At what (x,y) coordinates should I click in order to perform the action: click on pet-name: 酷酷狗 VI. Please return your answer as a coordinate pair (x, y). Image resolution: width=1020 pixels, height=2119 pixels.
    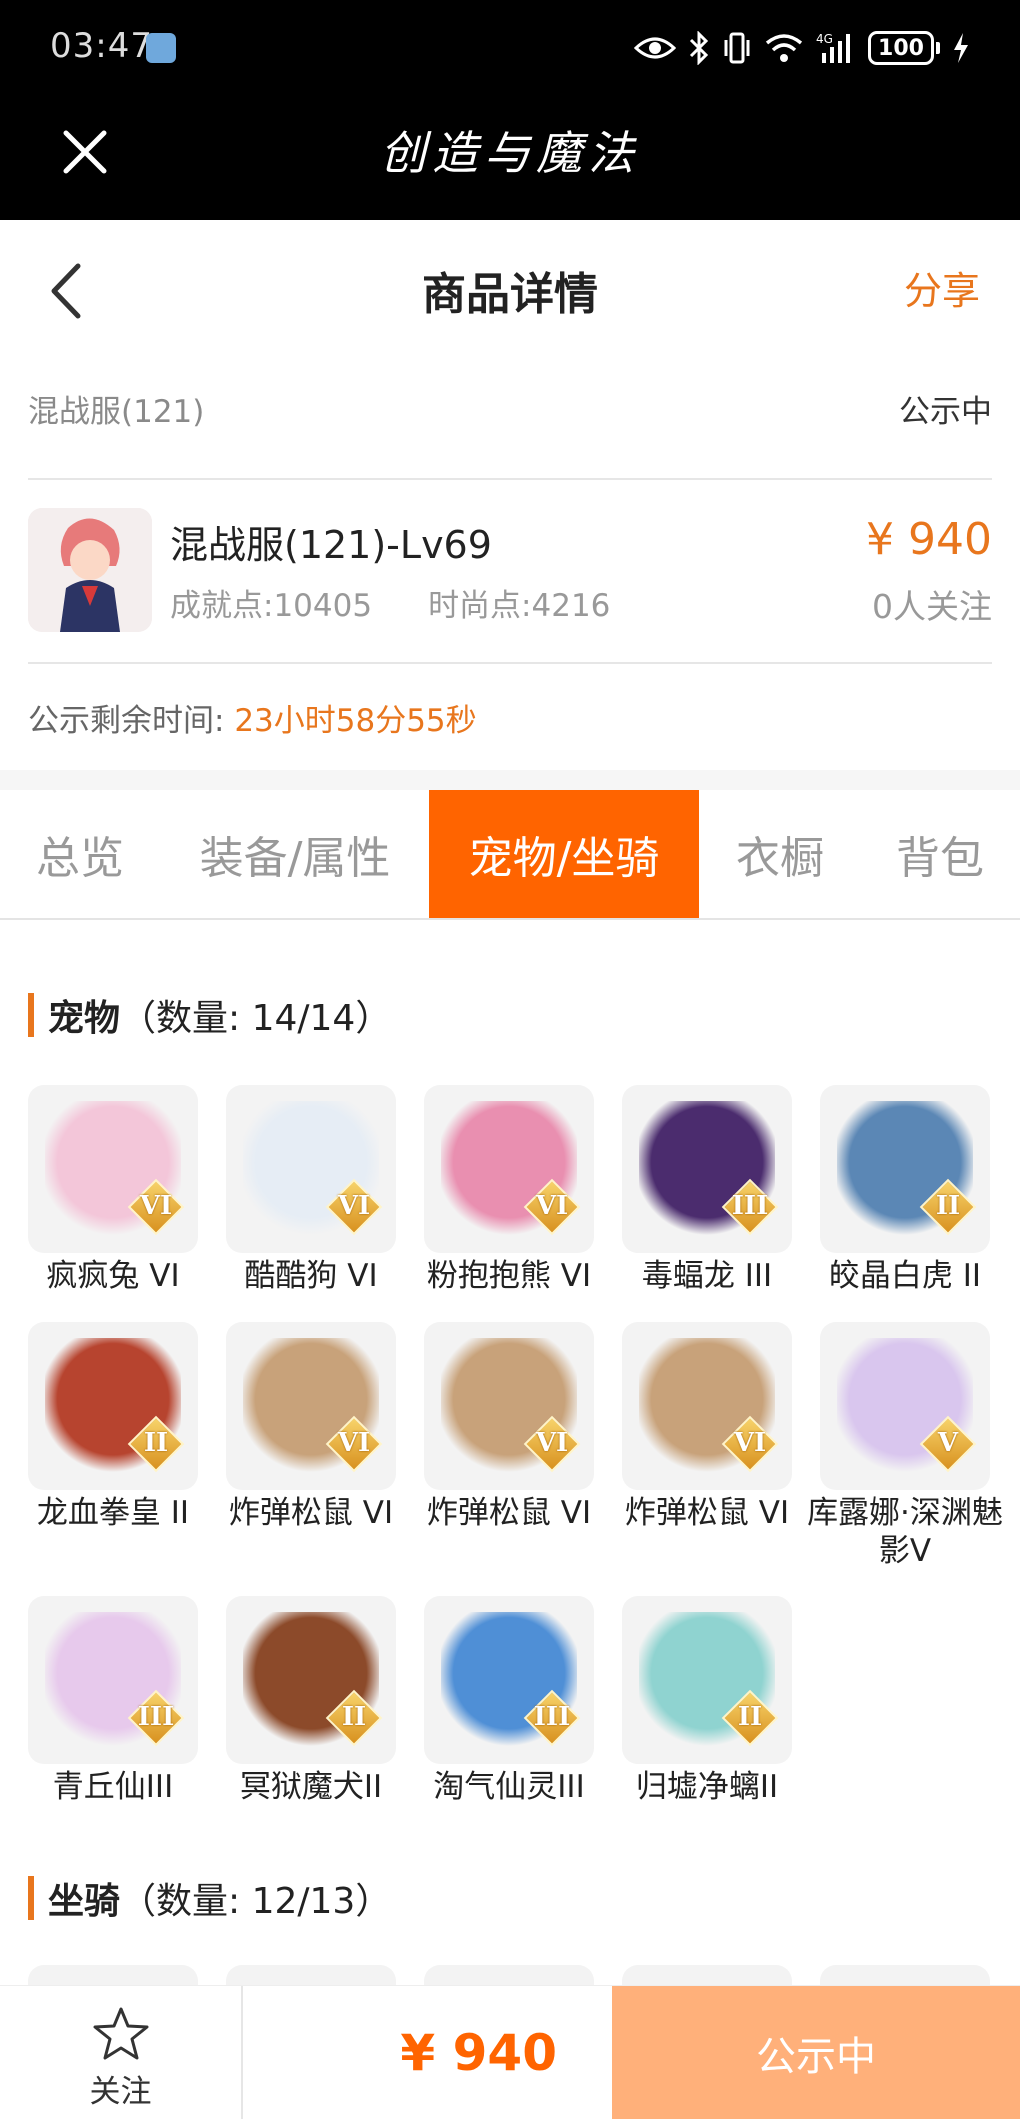
    Looking at the image, I should click on (311, 1276).